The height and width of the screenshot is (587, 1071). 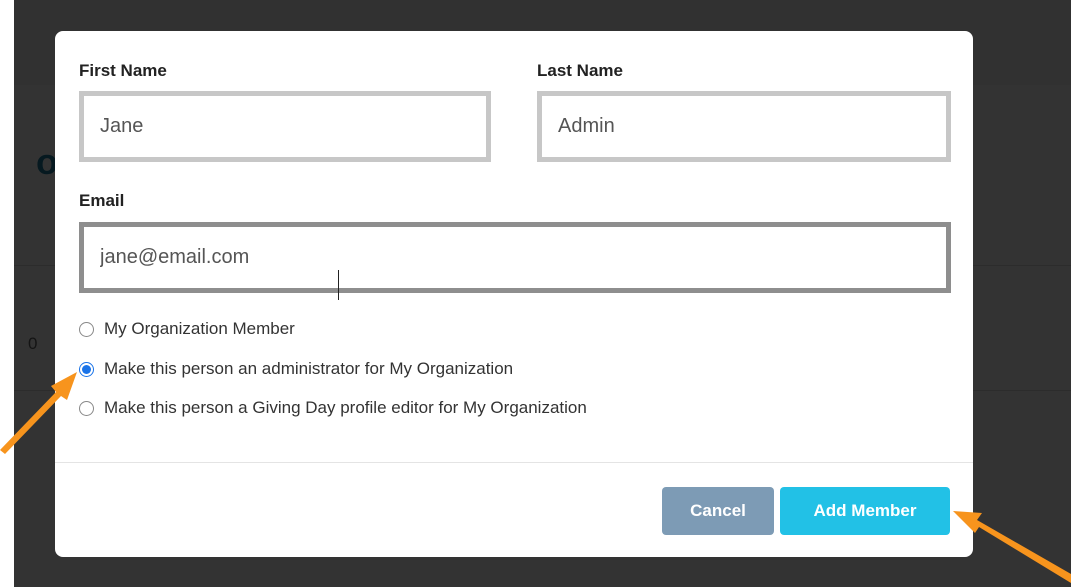 What do you see at coordinates (744, 126) in the screenshot?
I see `last-name-input` at bounding box center [744, 126].